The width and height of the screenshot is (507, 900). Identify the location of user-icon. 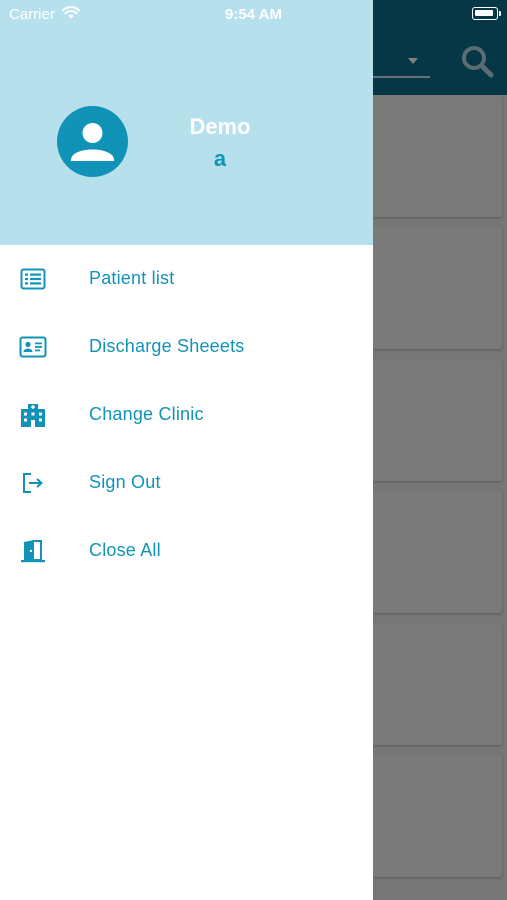
(92, 142).